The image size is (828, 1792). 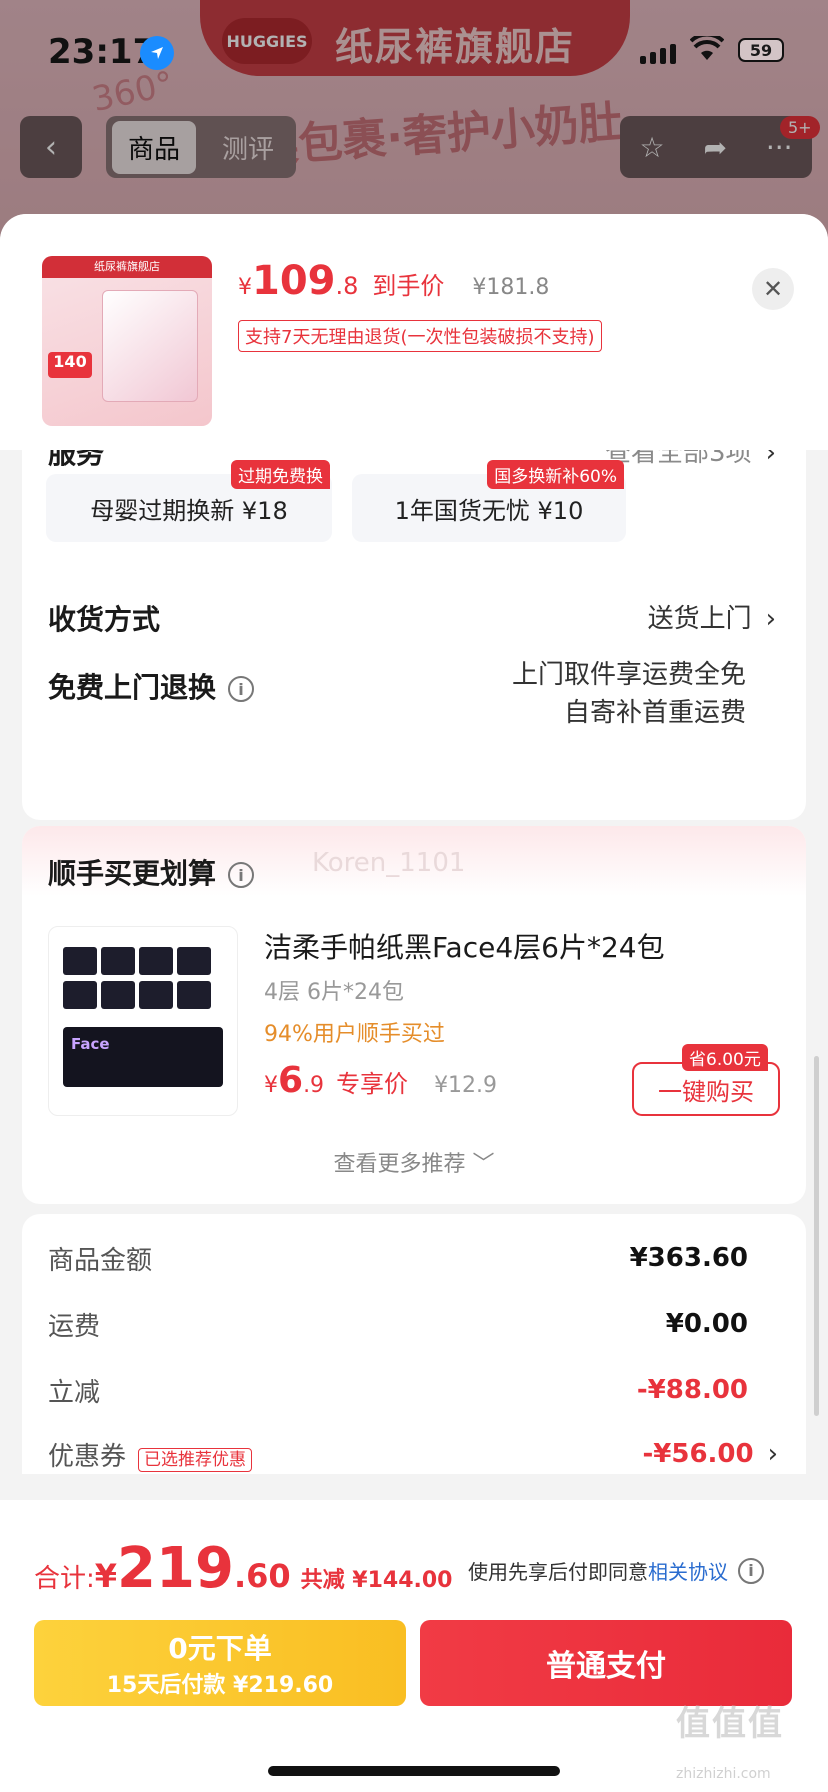 I want to click on agreement-link: 相关协议, so click(x=688, y=1570).